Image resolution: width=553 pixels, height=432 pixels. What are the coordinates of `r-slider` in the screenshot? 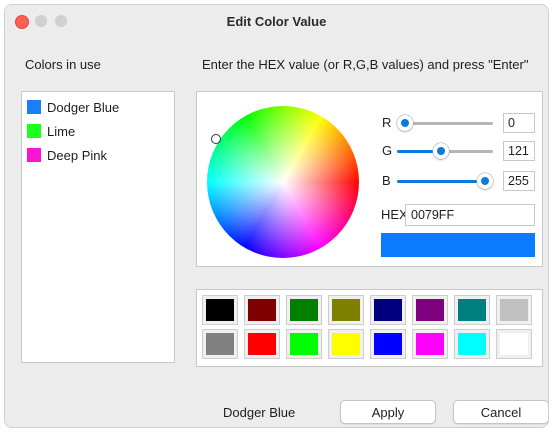 It's located at (445, 123).